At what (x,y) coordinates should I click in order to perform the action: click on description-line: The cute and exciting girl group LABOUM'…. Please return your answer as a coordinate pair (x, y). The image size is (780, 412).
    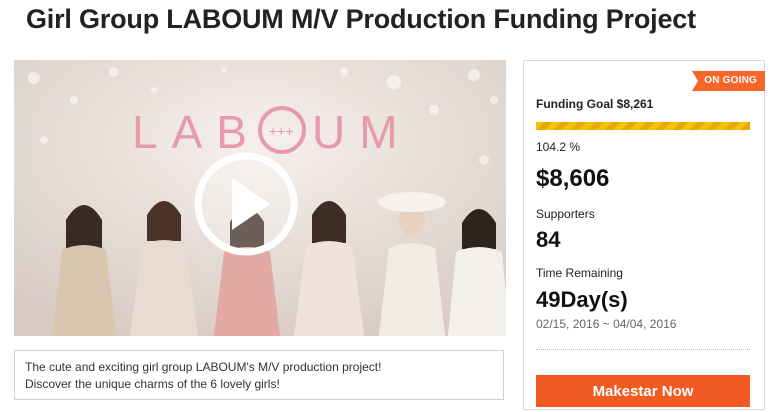
    Looking at the image, I should click on (203, 367).